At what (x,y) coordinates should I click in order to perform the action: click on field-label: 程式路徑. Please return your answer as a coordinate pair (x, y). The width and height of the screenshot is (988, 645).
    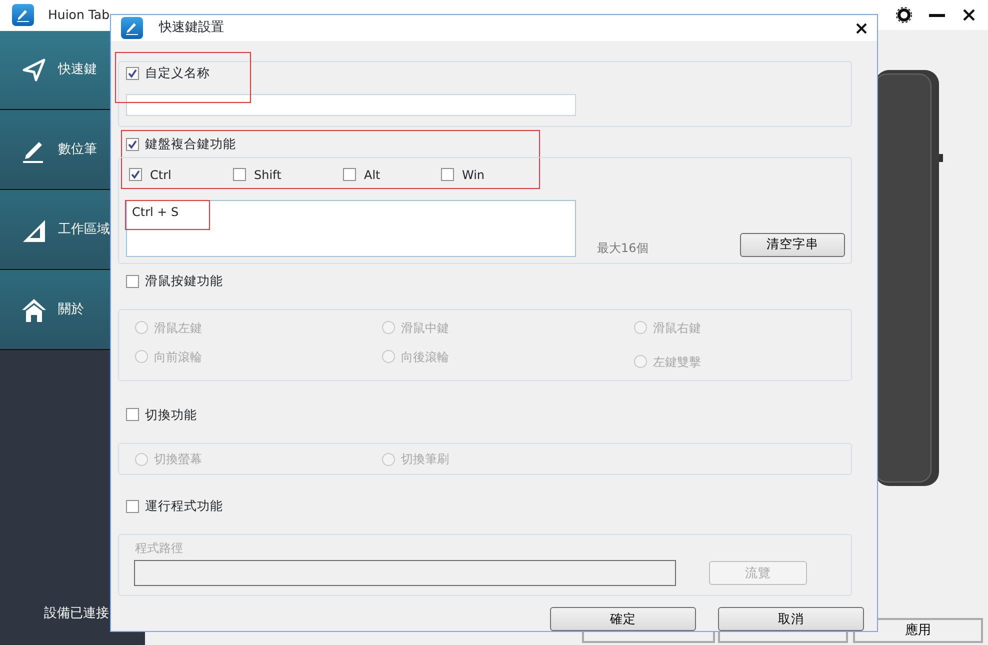
    Looking at the image, I should click on (159, 548).